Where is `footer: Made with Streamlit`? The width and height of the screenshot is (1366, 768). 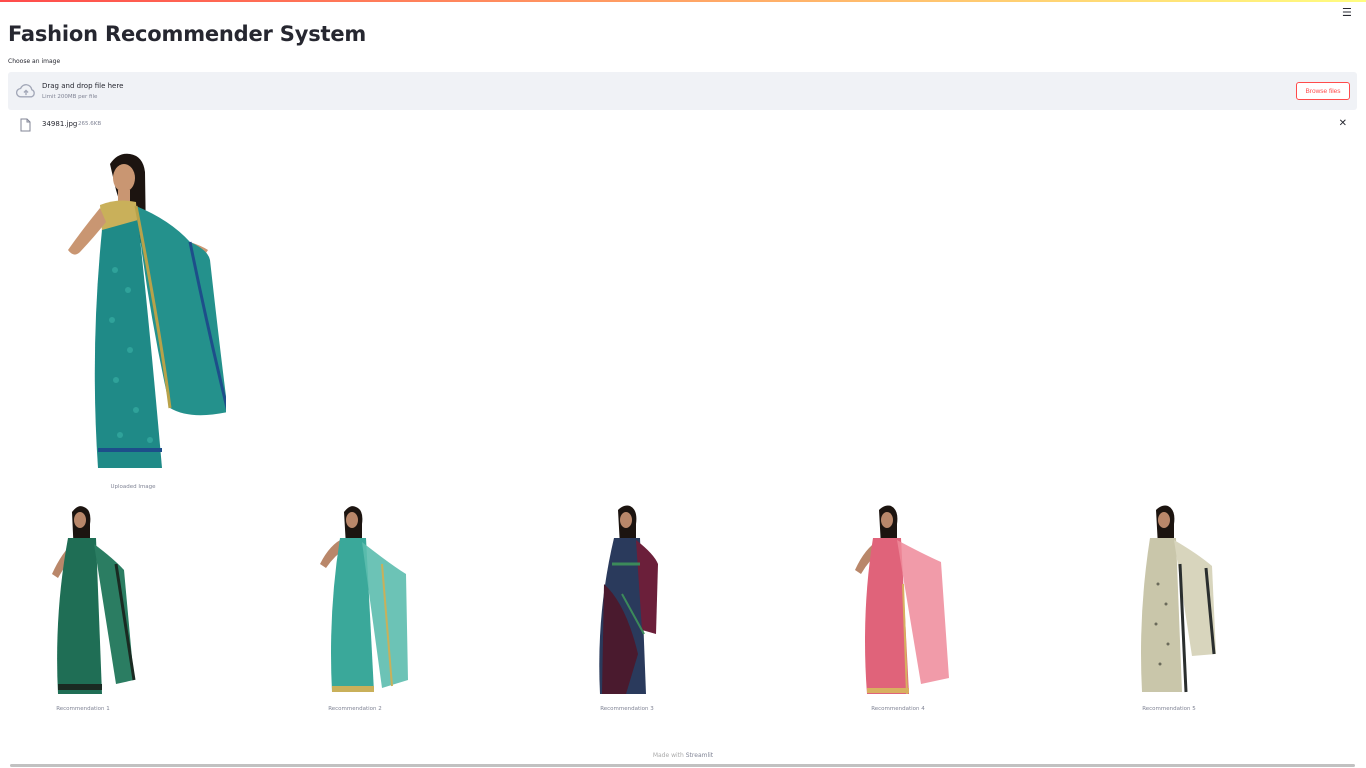
footer: Made with Streamlit is located at coordinates (683, 755).